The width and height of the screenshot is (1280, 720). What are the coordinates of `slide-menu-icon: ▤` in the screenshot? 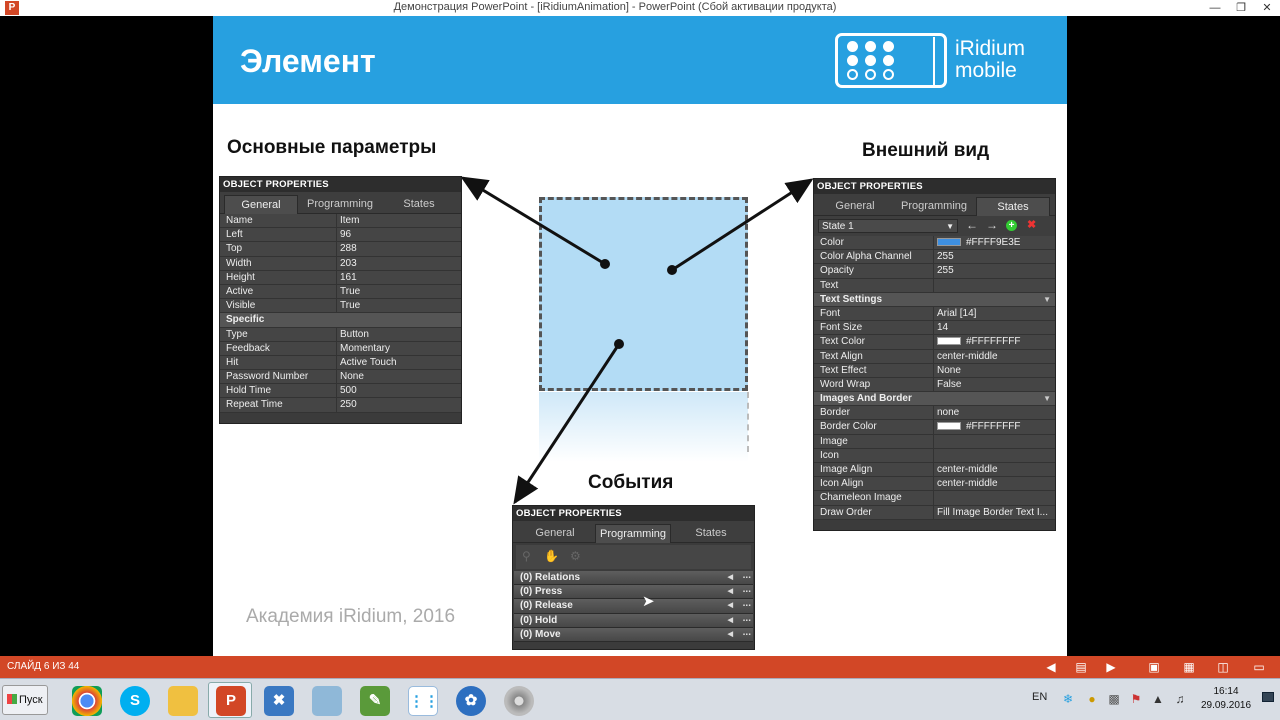 It's located at (1081, 667).